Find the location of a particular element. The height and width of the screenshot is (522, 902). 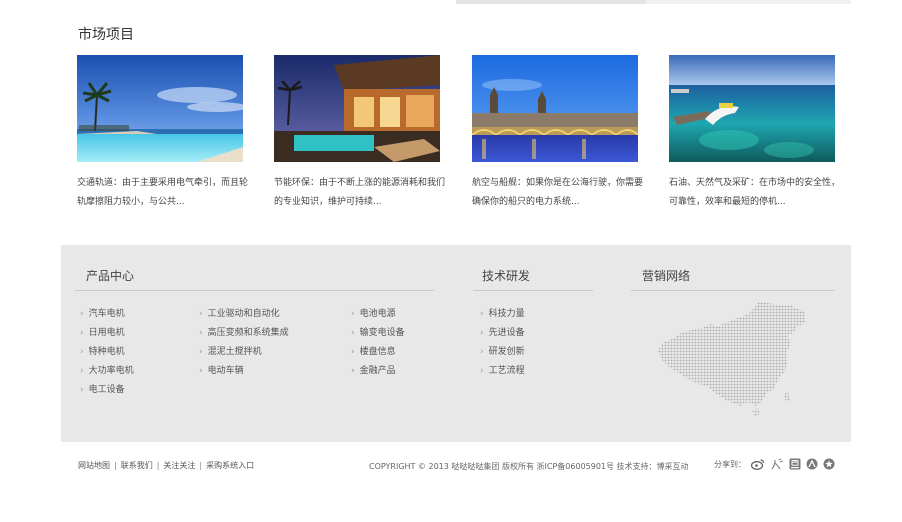

china-map-icon is located at coordinates (733, 360).